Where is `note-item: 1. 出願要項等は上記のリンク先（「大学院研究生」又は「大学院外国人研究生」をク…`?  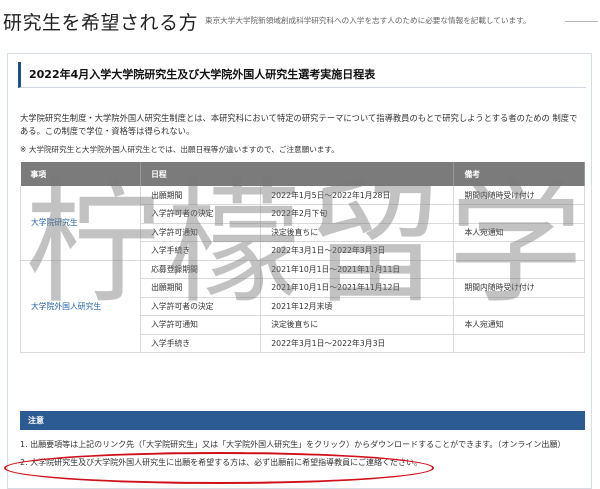 note-item: 1. 出願要項等は上記のリンク先（「大学院研究生」又は「大学院外国人研究生」をク… is located at coordinates (293, 444).